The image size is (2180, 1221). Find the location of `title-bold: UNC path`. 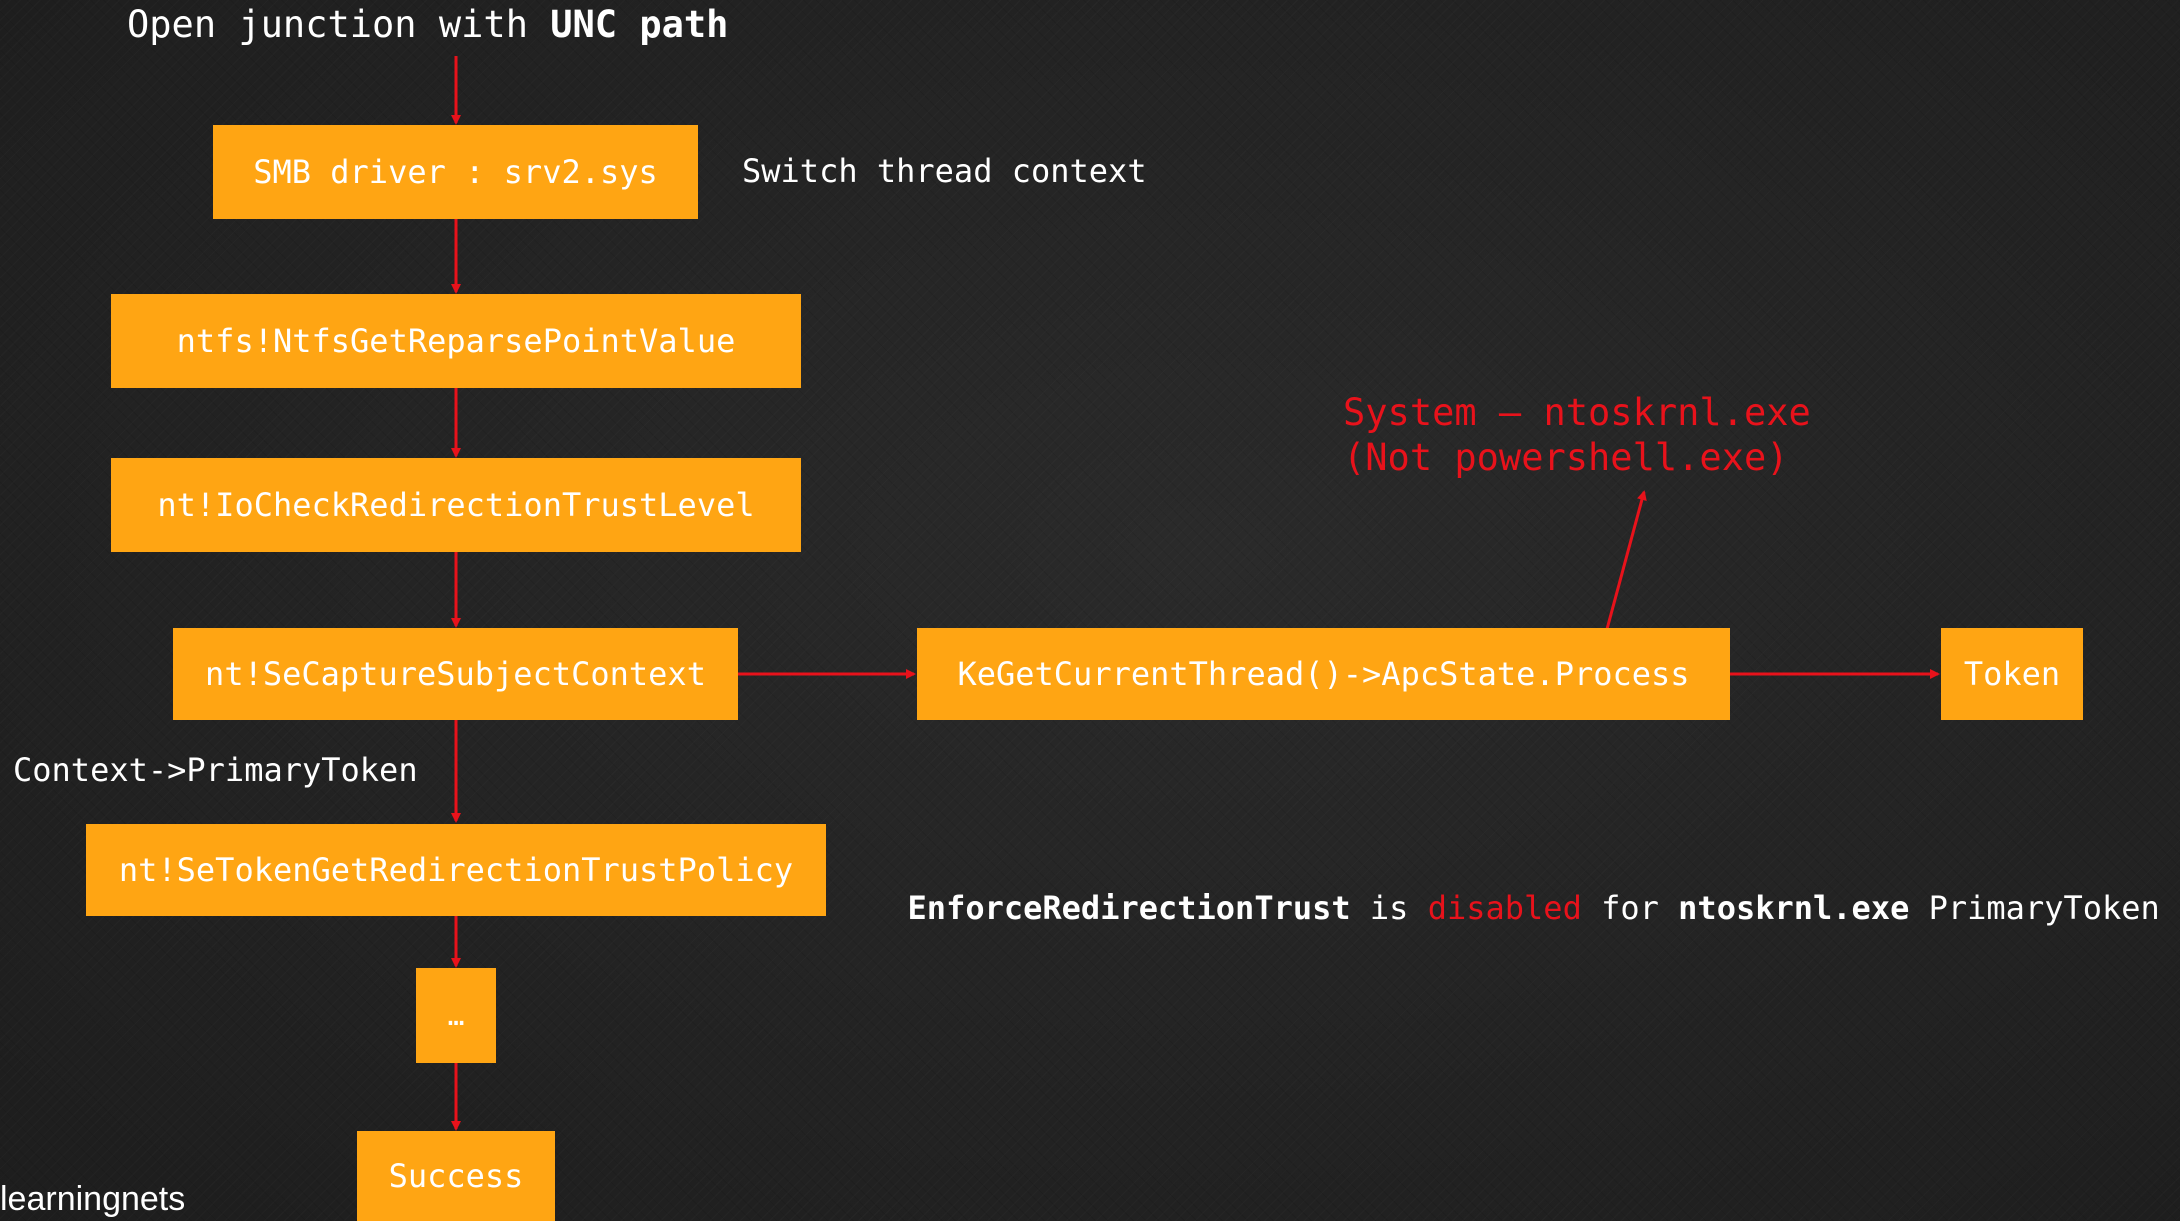

title-bold: UNC path is located at coordinates (639, 24).